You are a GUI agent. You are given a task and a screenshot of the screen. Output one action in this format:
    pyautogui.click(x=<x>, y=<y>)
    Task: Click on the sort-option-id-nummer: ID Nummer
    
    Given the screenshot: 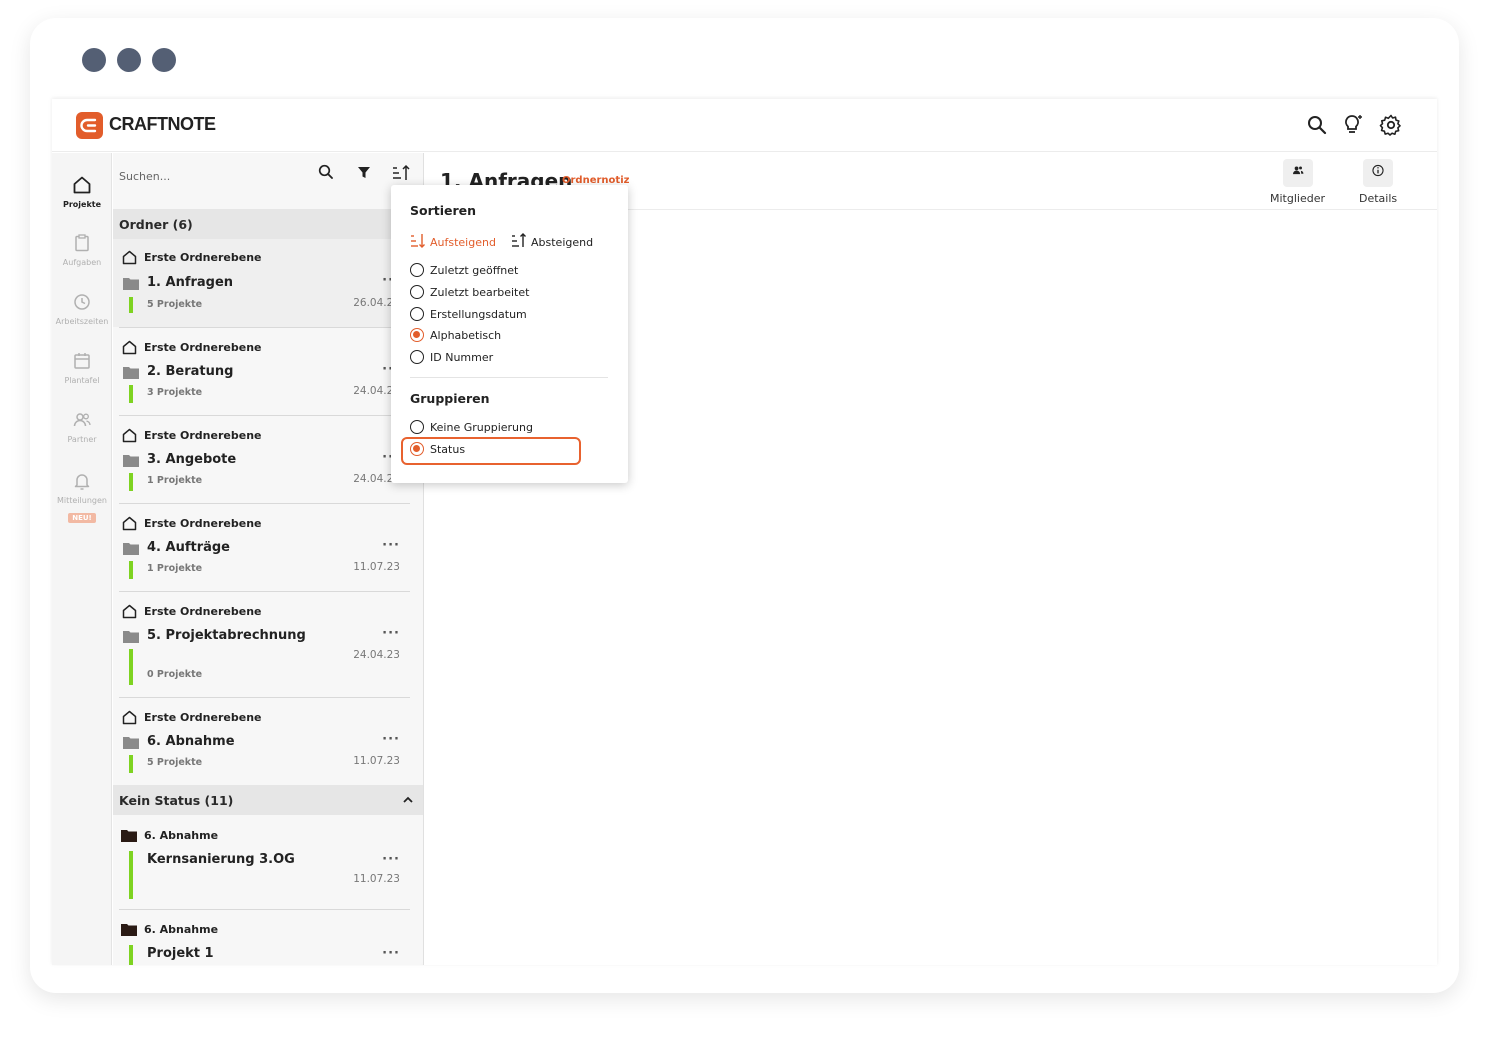 What is the action you would take?
    pyautogui.click(x=451, y=357)
    